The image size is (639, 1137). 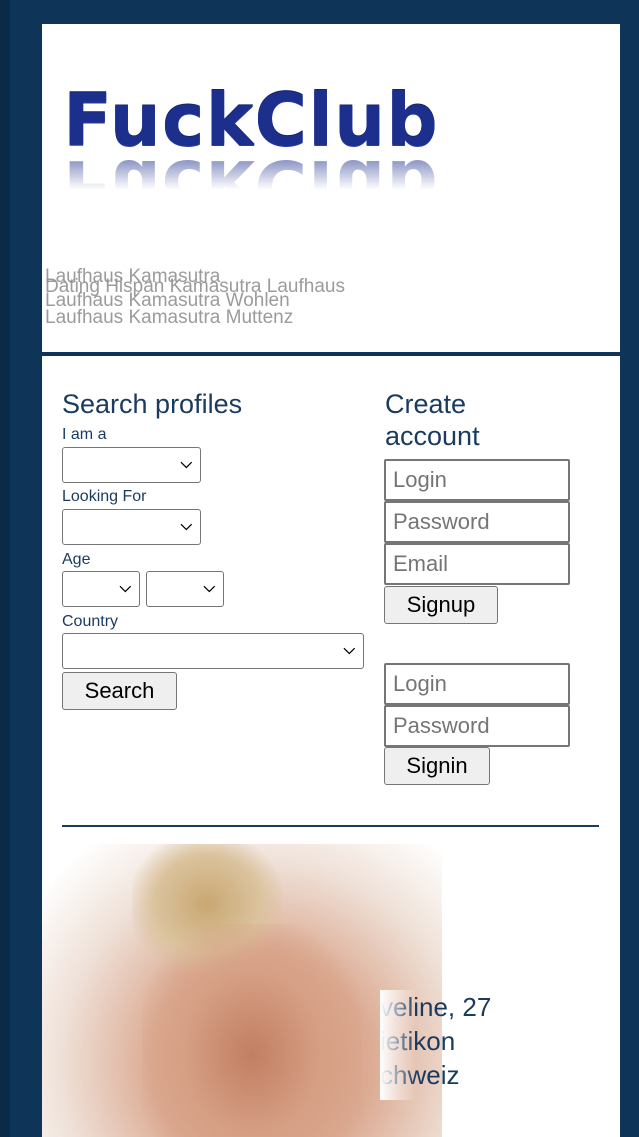 I want to click on signup-email-input: Email, so click(x=477, y=564).